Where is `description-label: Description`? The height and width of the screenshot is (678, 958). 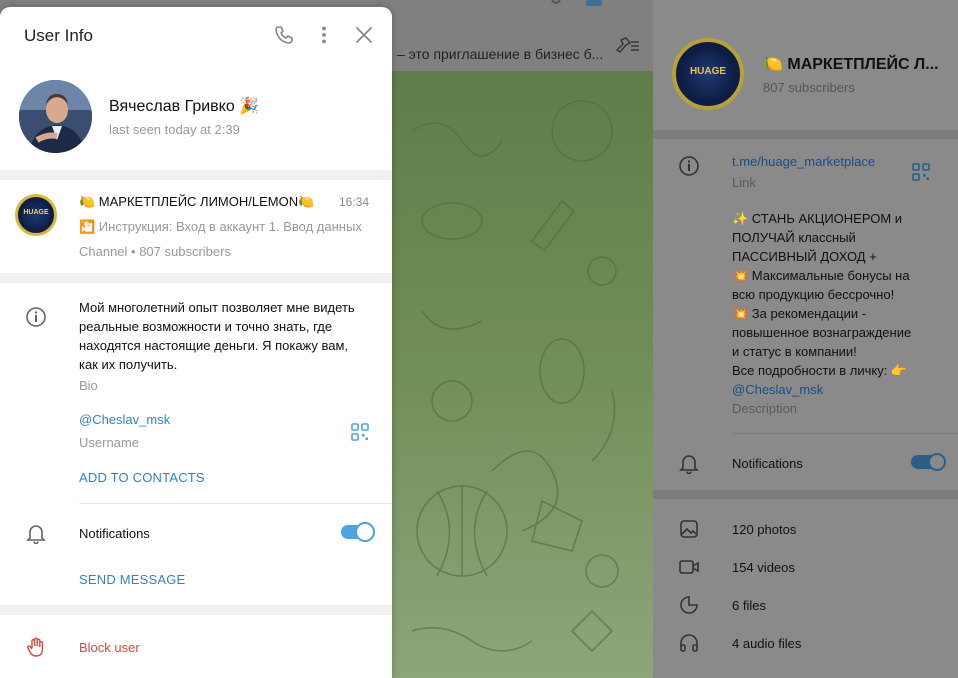
description-label: Description is located at coordinates (765, 408).